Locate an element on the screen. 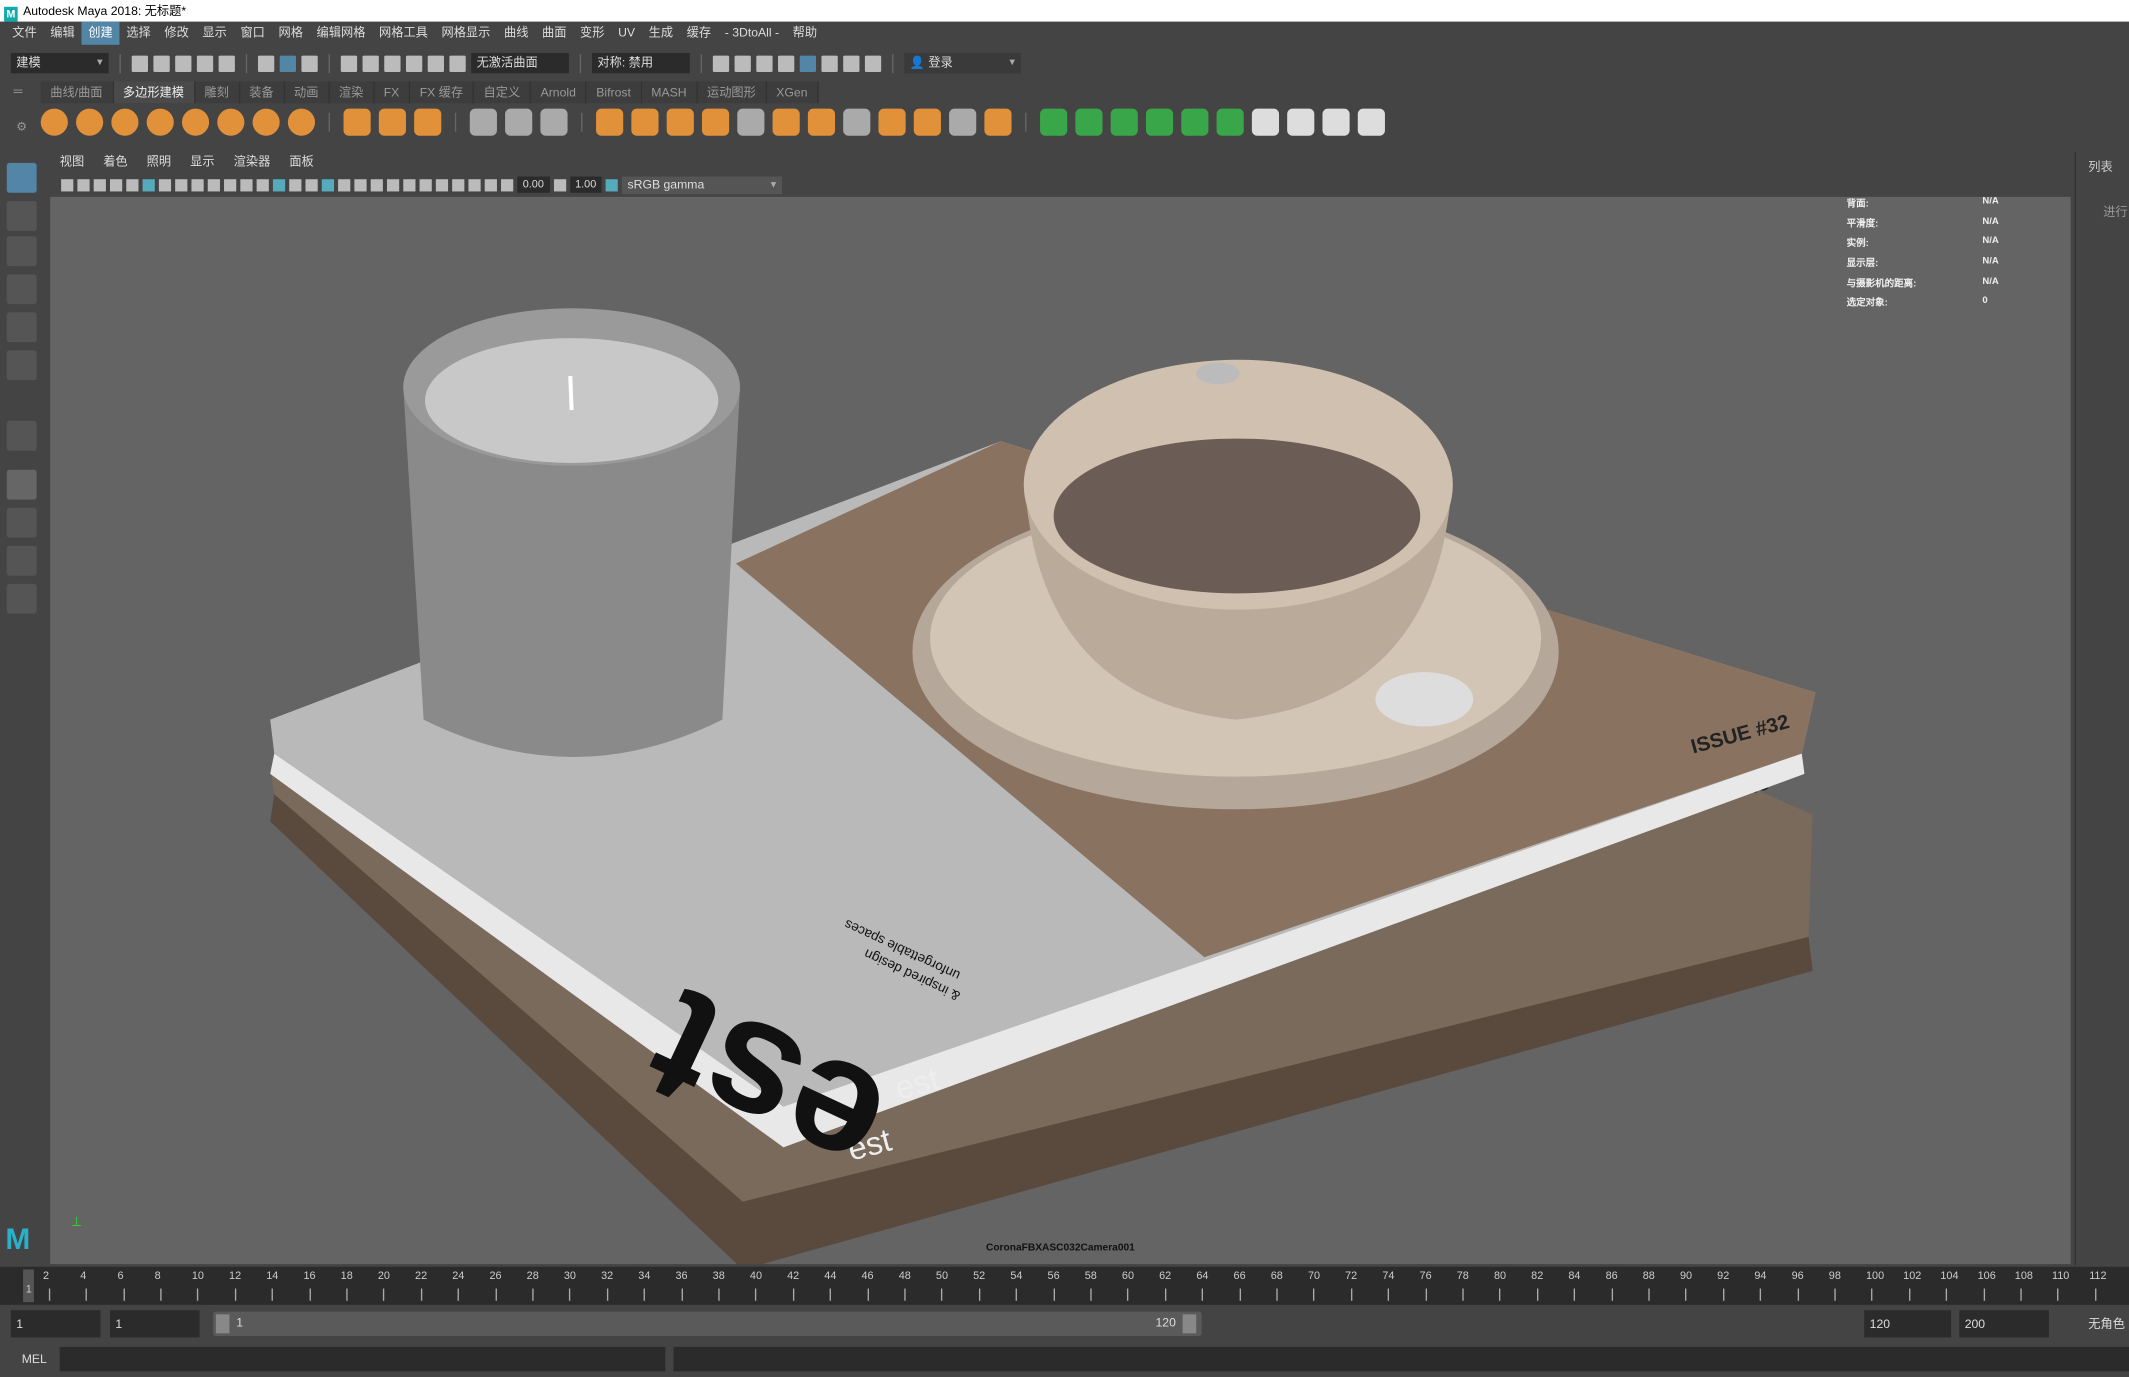  symmetry-dropdown: 对称: 禁用 is located at coordinates (640, 63).